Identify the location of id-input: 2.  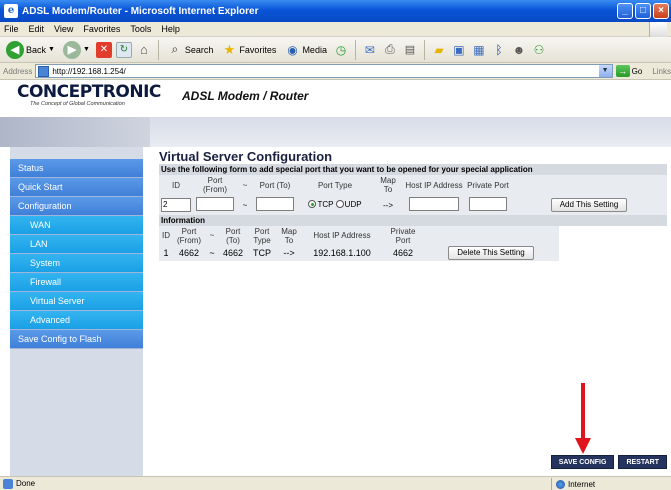
(176, 205).